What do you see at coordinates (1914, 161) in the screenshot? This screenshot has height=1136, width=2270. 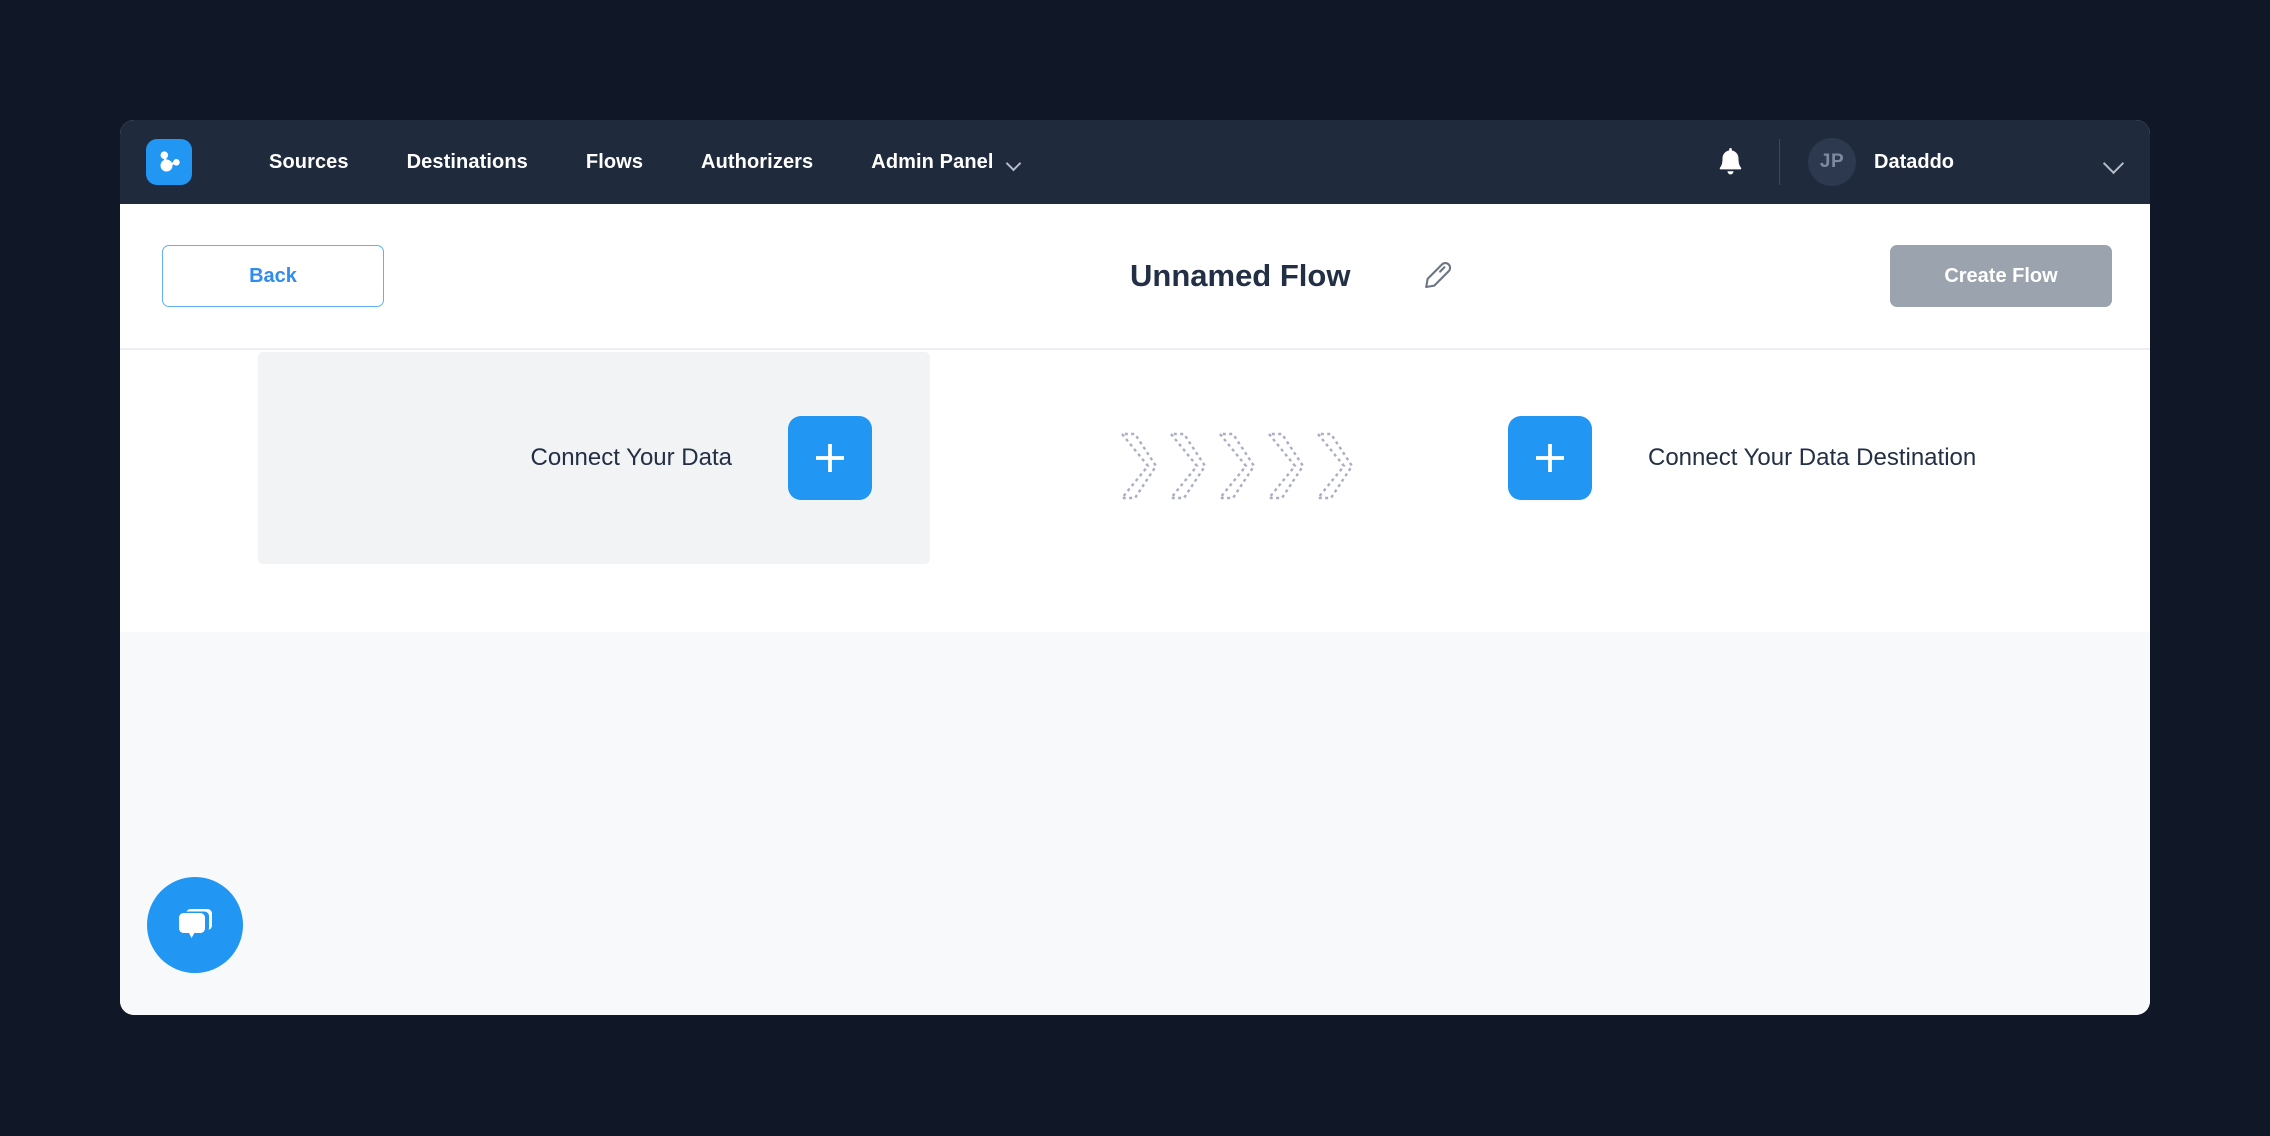 I see `account-name: Dataddo` at bounding box center [1914, 161].